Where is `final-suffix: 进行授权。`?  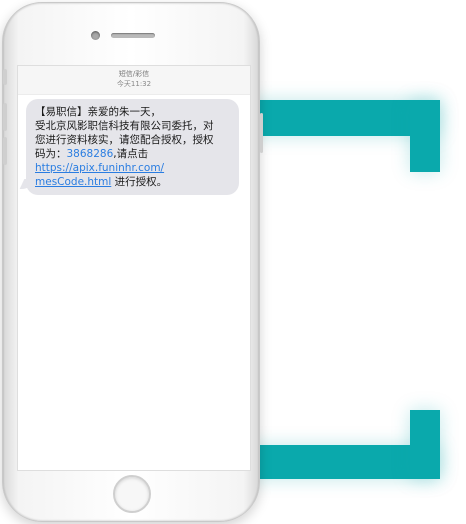 final-suffix: 进行授权。 is located at coordinates (139, 182).